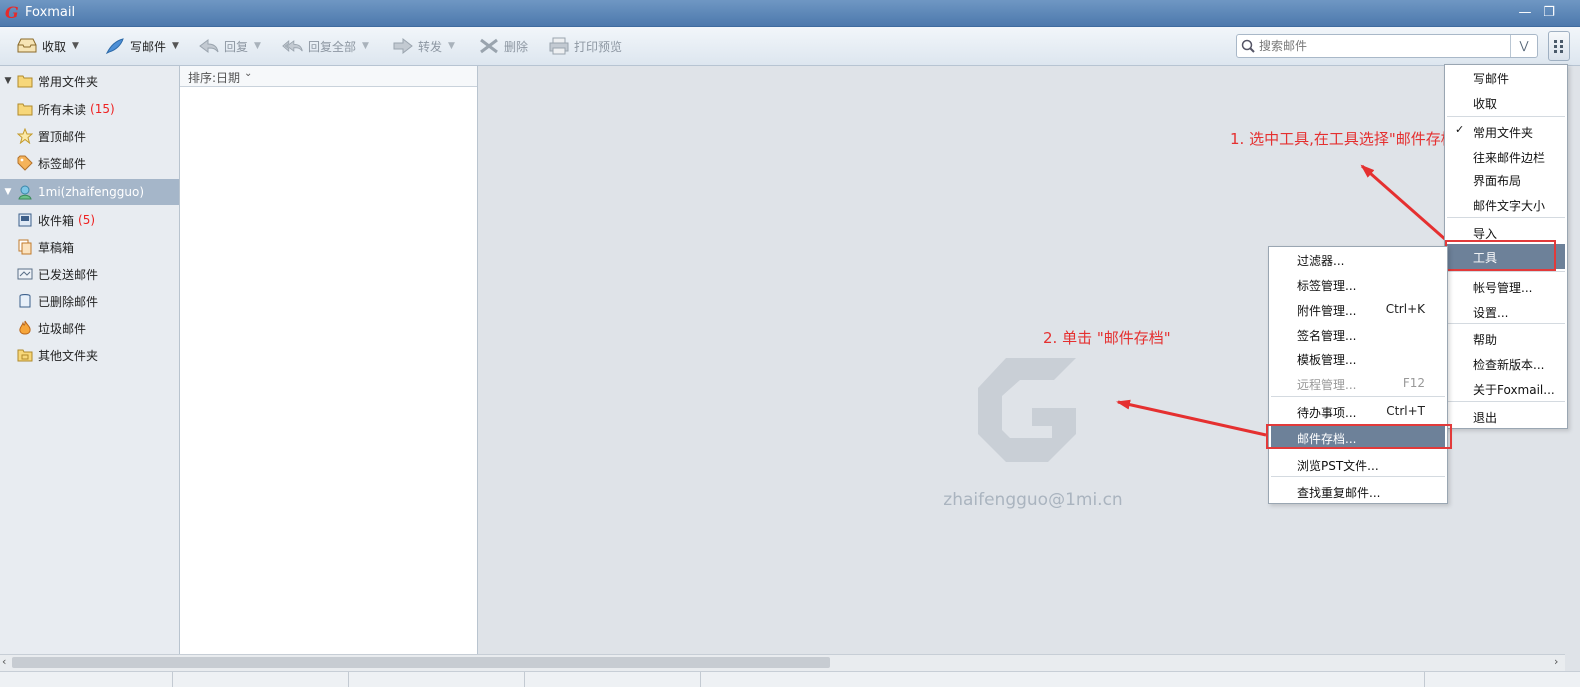  I want to click on reply-label: 回复, so click(236, 46).